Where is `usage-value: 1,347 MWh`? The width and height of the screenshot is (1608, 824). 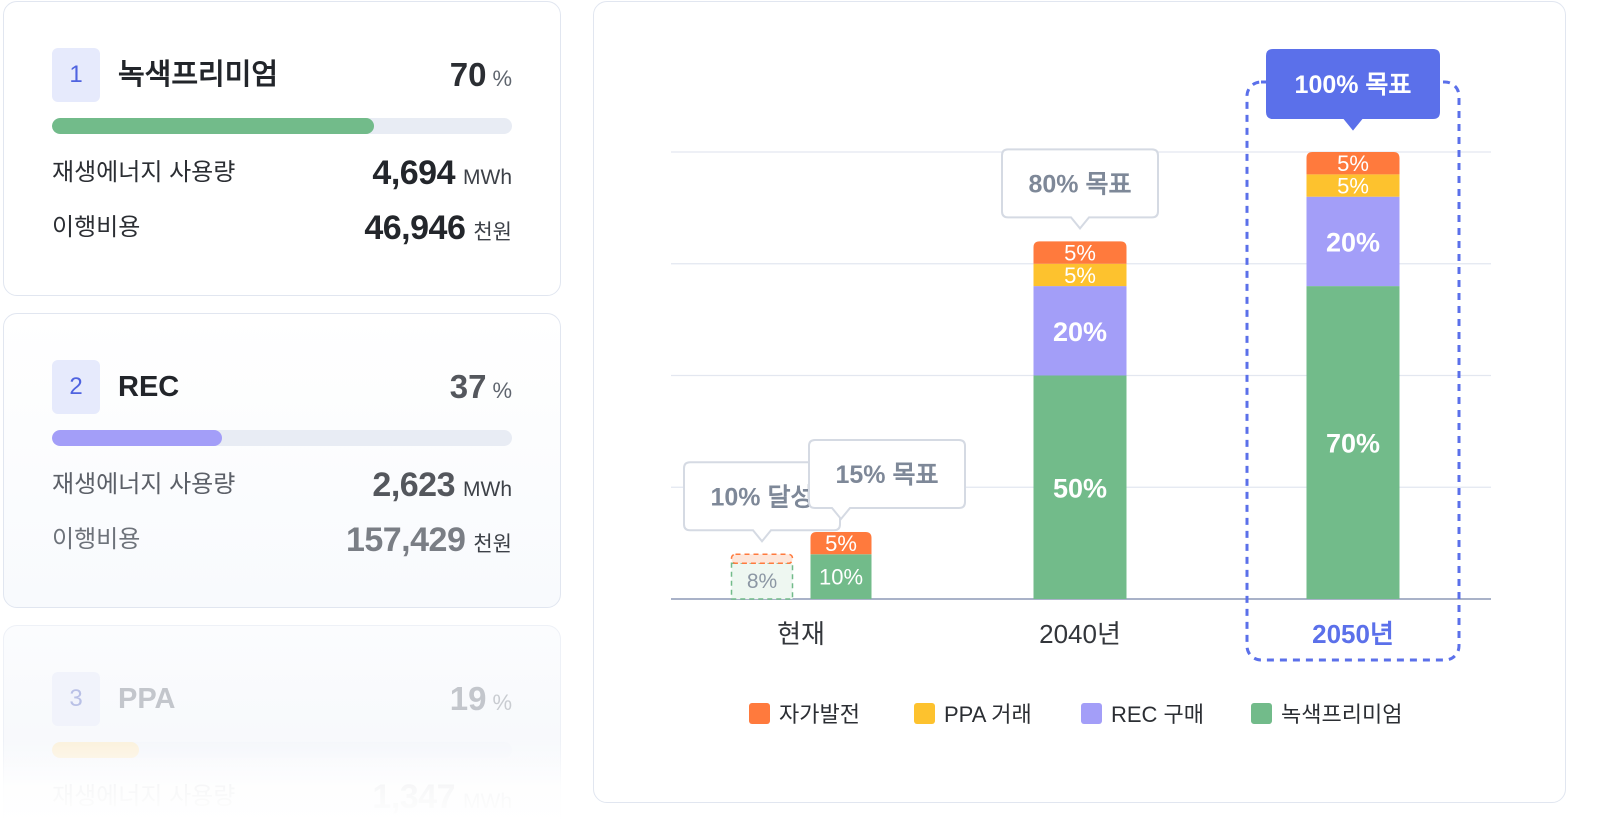 usage-value: 1,347 MWh is located at coordinates (442, 799).